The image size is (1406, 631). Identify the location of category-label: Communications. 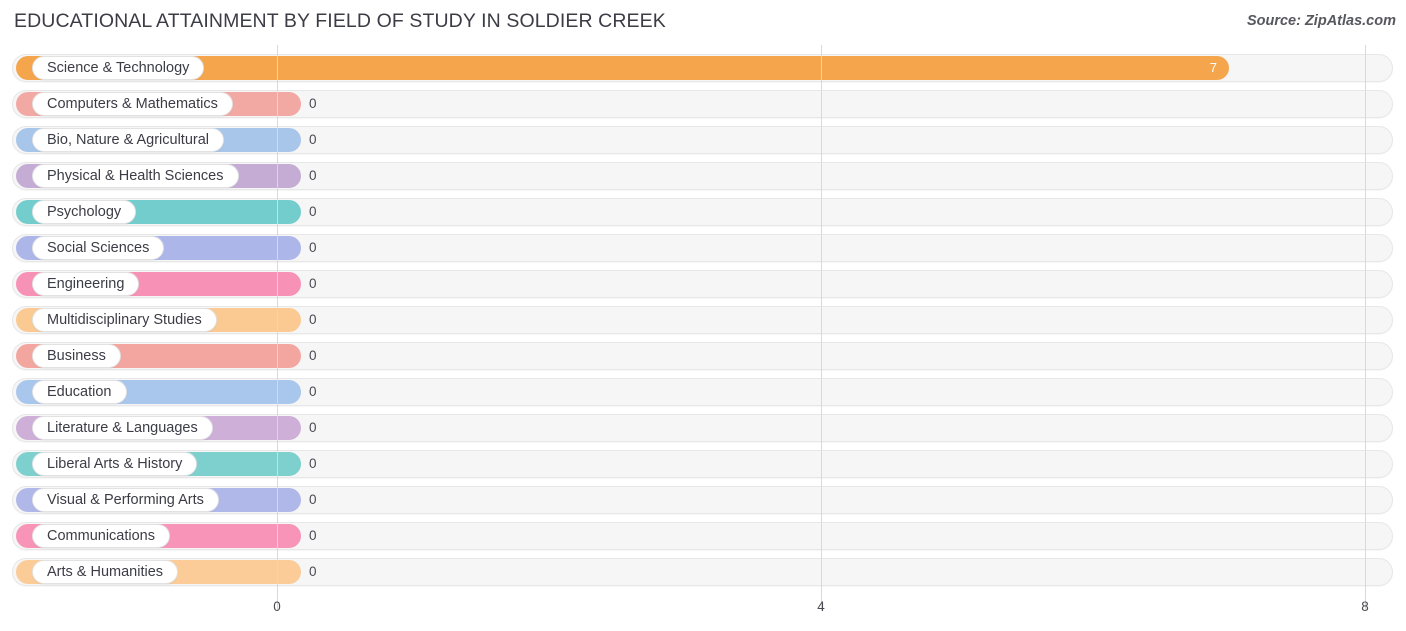
(101, 535).